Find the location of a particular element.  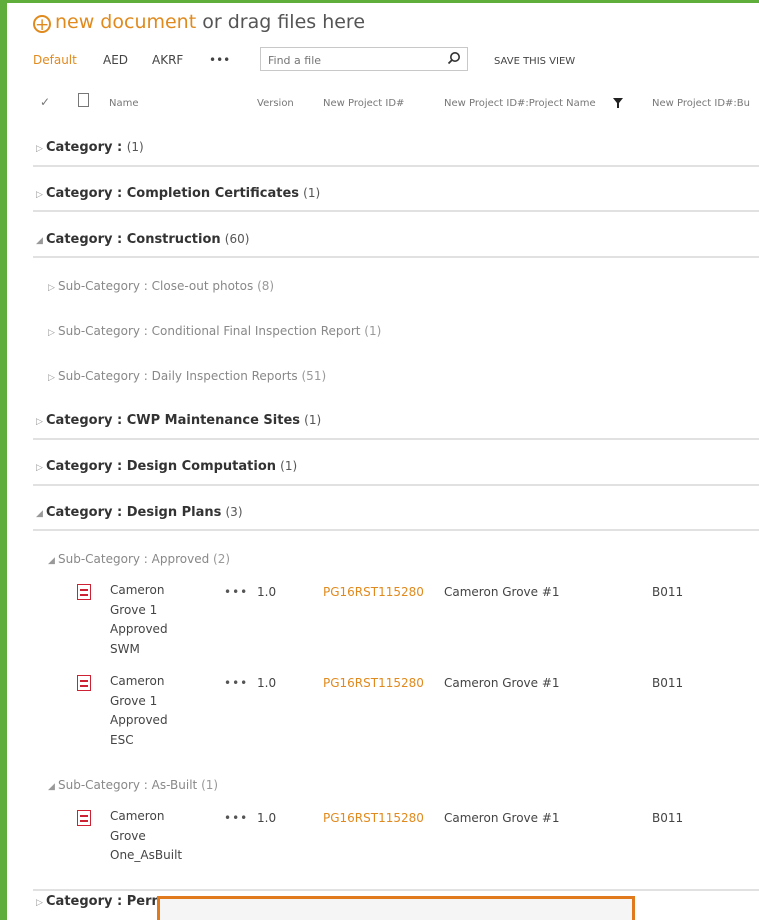

new-document-bar: + new document or drag files here is located at coordinates (199, 22).